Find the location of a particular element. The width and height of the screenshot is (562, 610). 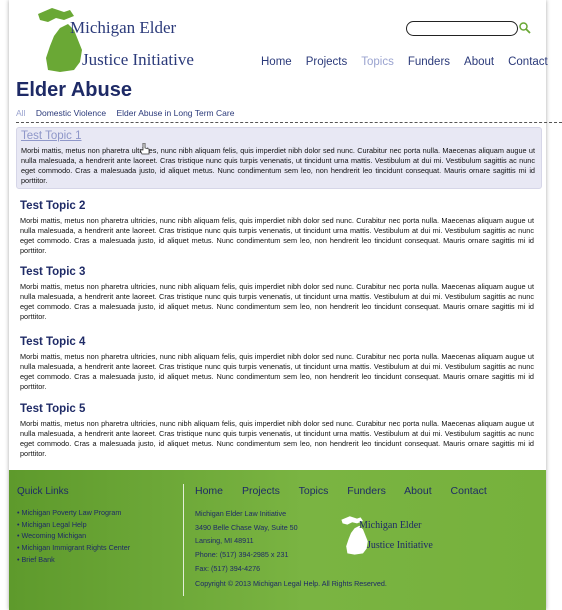

topic-title: Test Topic 3 is located at coordinates (280, 272).